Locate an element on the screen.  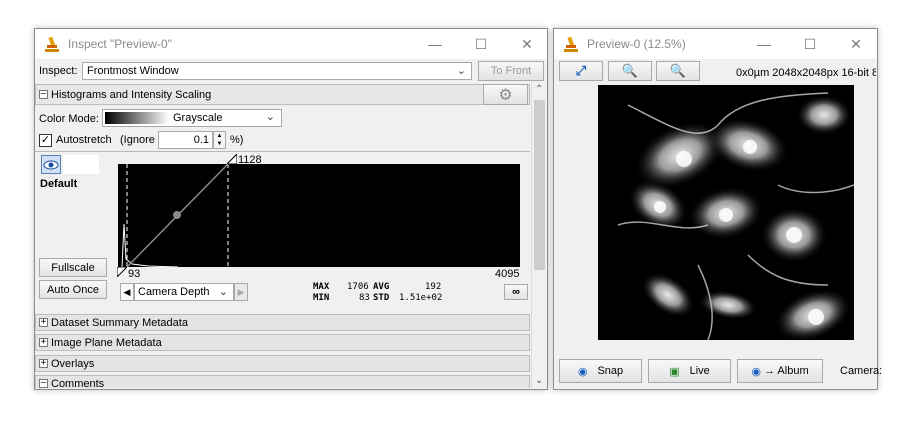
camera-depth-value: Camera Depth is located at coordinates (174, 292).